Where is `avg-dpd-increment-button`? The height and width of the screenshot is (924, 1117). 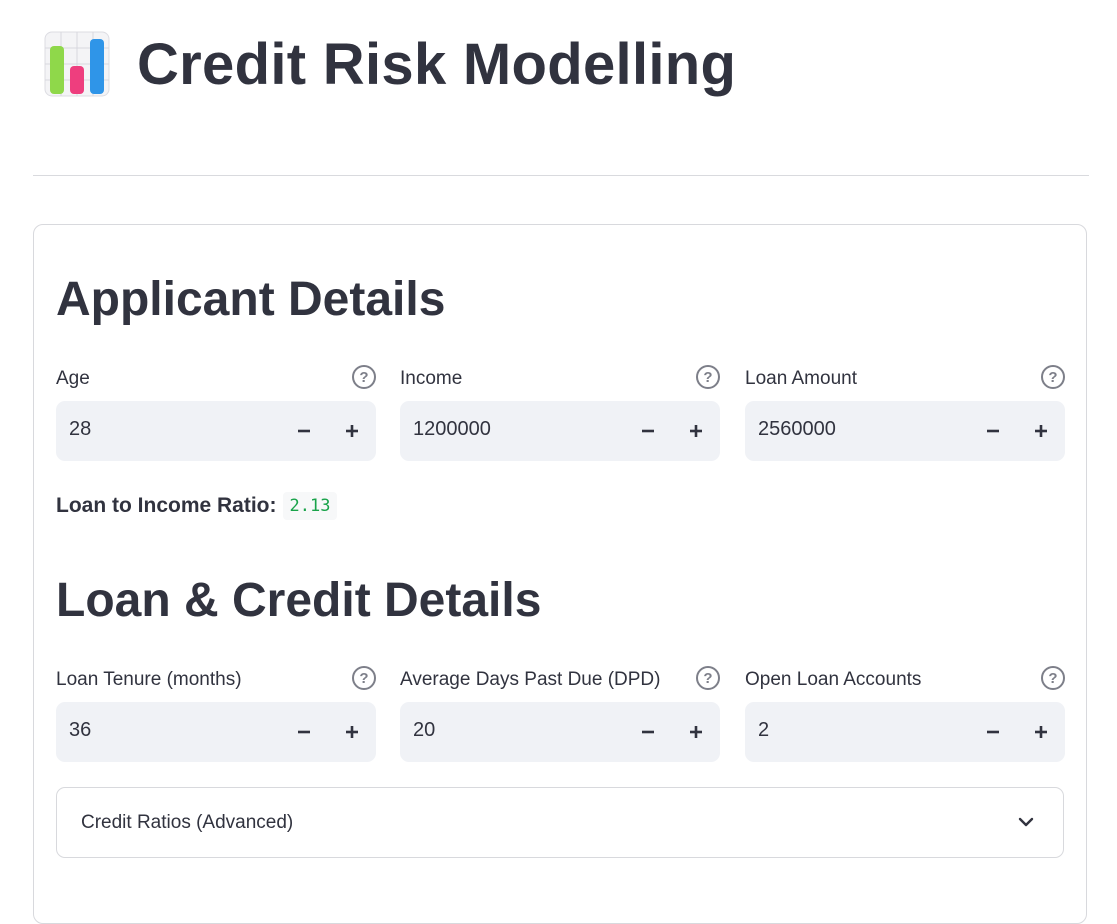
avg-dpd-increment-button is located at coordinates (696, 732).